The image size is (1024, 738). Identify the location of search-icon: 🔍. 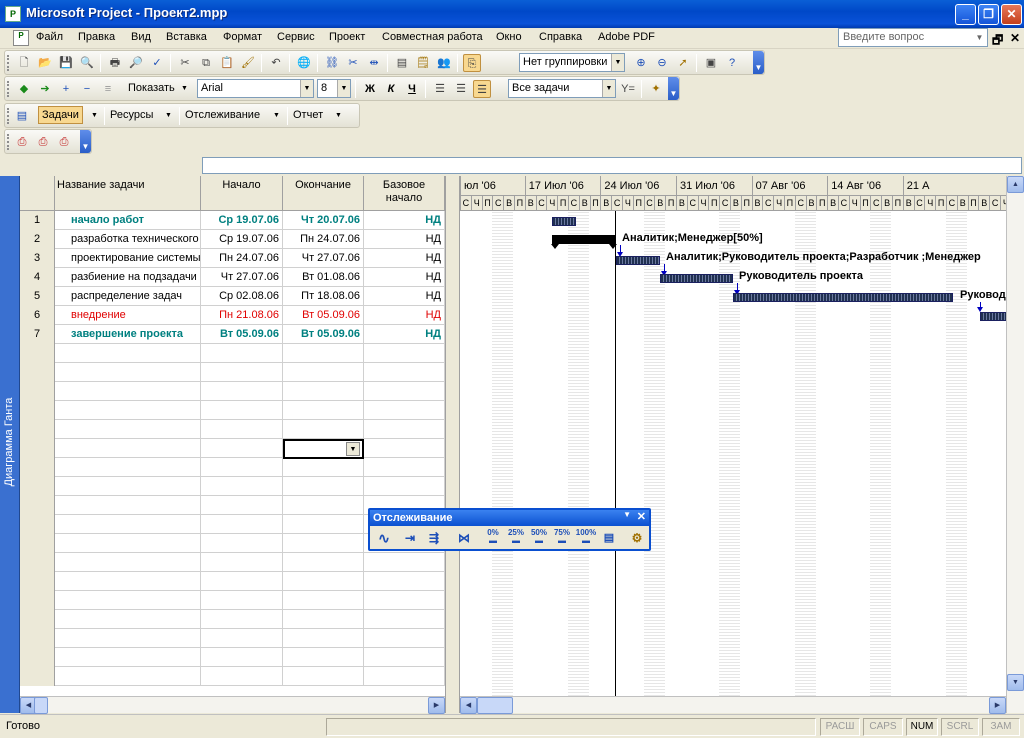
(87, 63).